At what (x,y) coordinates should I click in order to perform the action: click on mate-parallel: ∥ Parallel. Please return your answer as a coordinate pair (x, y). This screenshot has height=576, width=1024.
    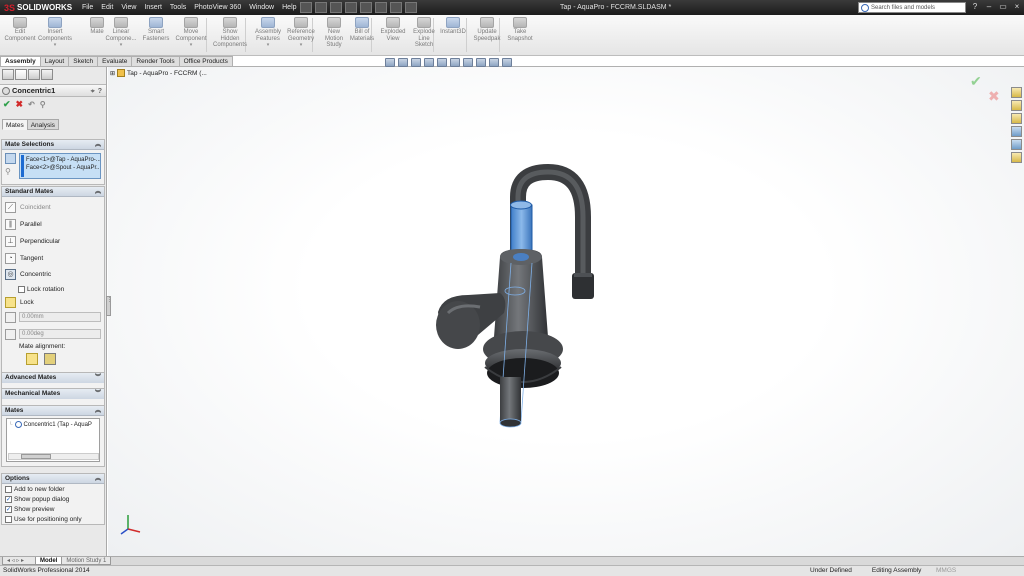
    Looking at the image, I should click on (23, 224).